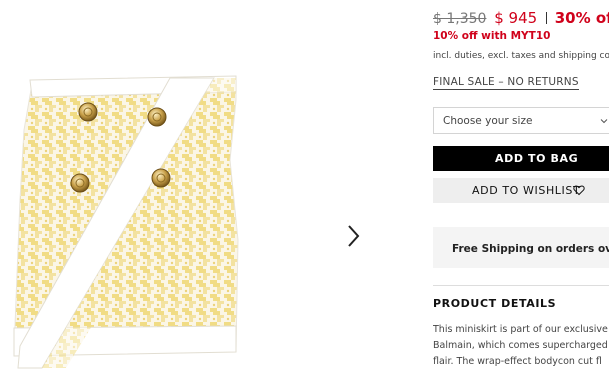 This screenshot has height=371, width=609. What do you see at coordinates (495, 303) in the screenshot?
I see `product-details-heading: PRODUCT DETAILS` at bounding box center [495, 303].